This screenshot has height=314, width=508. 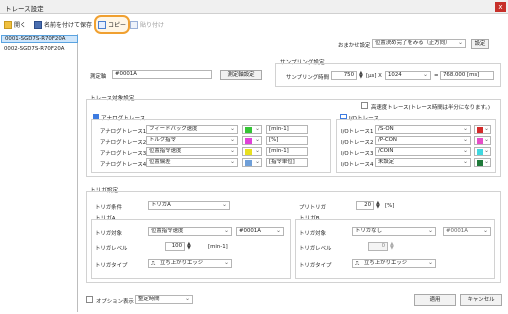 I want to click on trigger-a-level-label: トリガレベル, so click(x=111, y=249).